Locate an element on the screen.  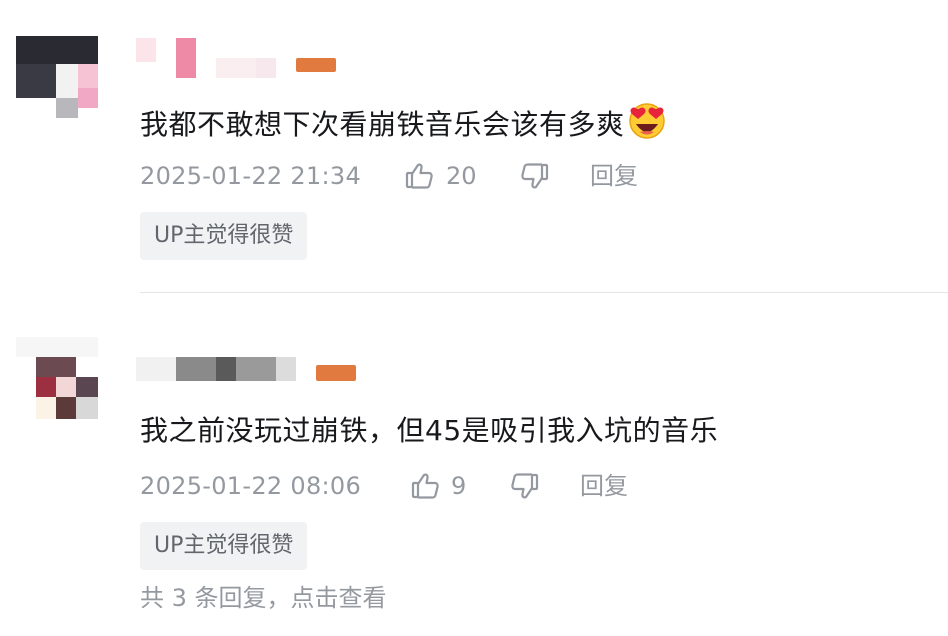
comment-text: 我之前没玩过崩铁，但45是吸引我入坑的音乐 is located at coordinates (429, 430).